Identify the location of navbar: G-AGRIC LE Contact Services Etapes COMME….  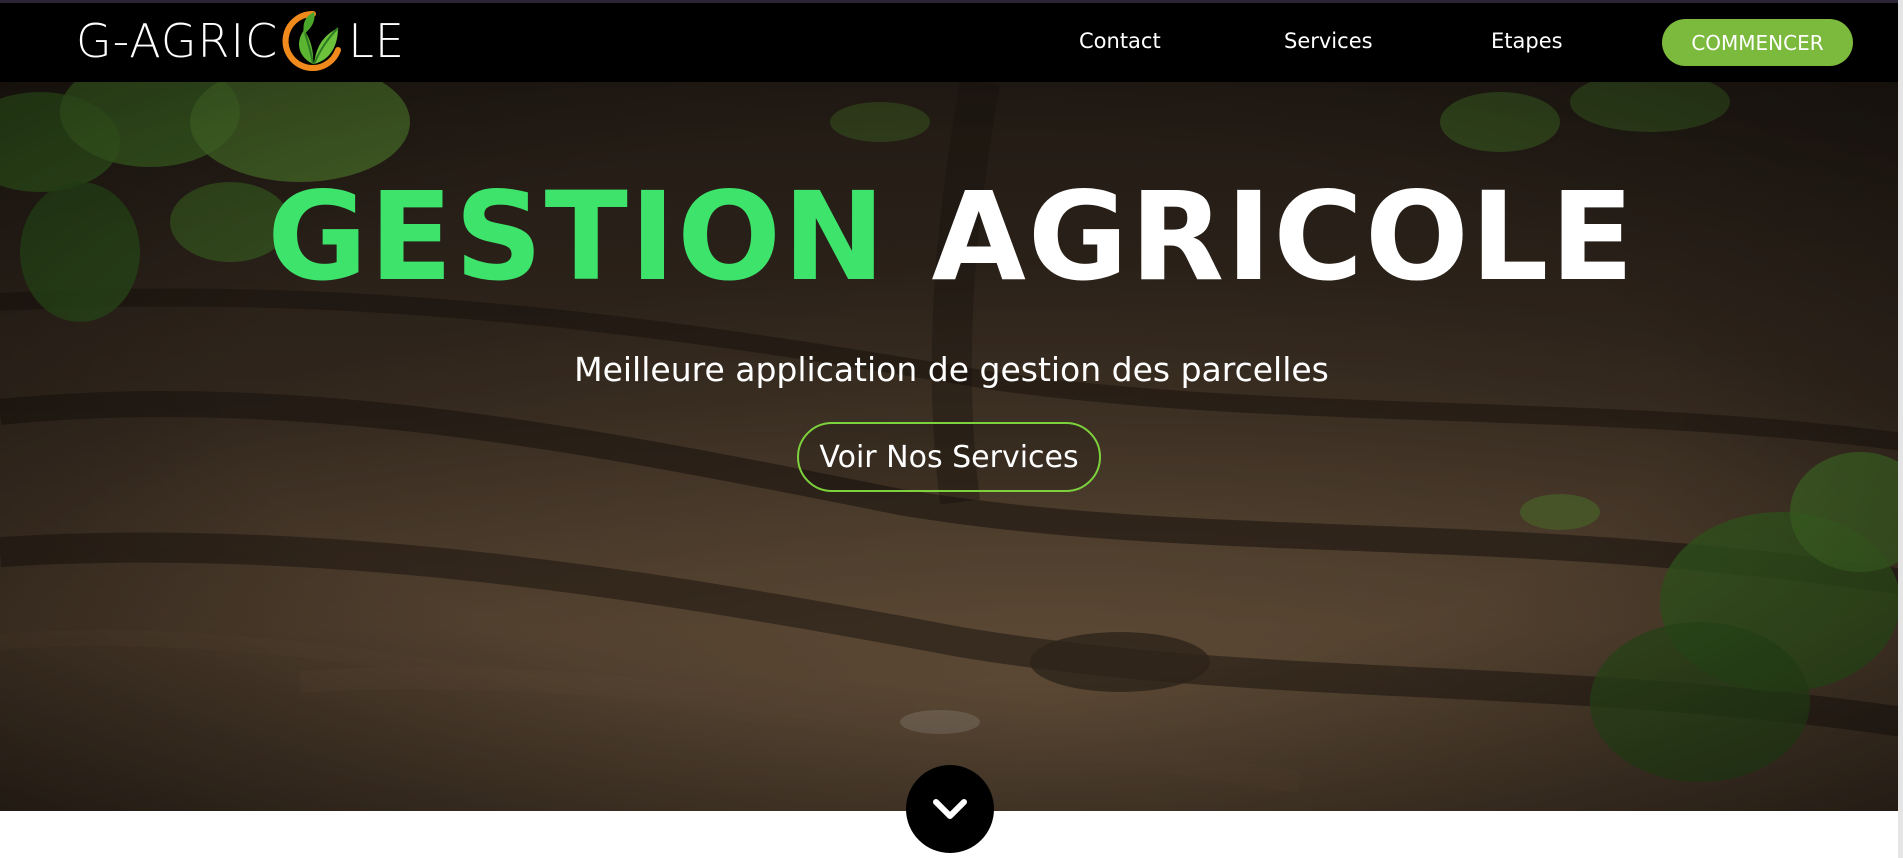
(951, 42).